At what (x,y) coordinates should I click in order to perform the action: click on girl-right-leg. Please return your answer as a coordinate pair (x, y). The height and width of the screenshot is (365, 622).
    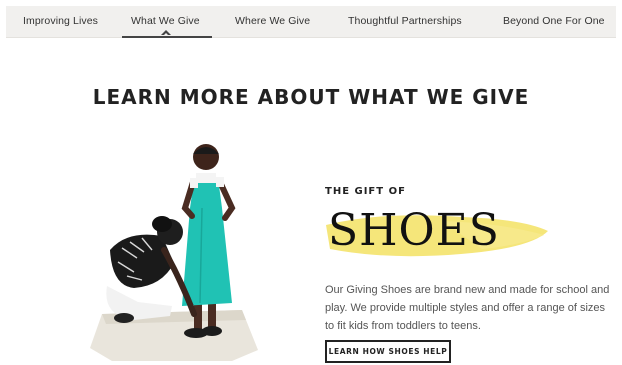
    Looking at the image, I should click on (212, 315).